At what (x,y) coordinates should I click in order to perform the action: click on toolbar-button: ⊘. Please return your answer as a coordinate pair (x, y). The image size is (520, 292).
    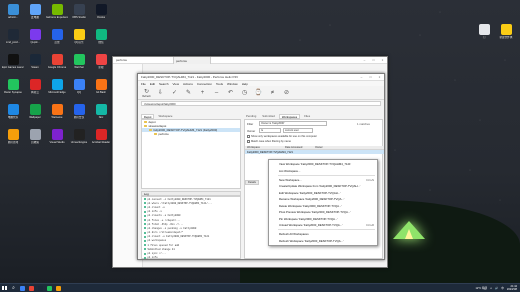
    Looking at the image, I should click on (286, 92).